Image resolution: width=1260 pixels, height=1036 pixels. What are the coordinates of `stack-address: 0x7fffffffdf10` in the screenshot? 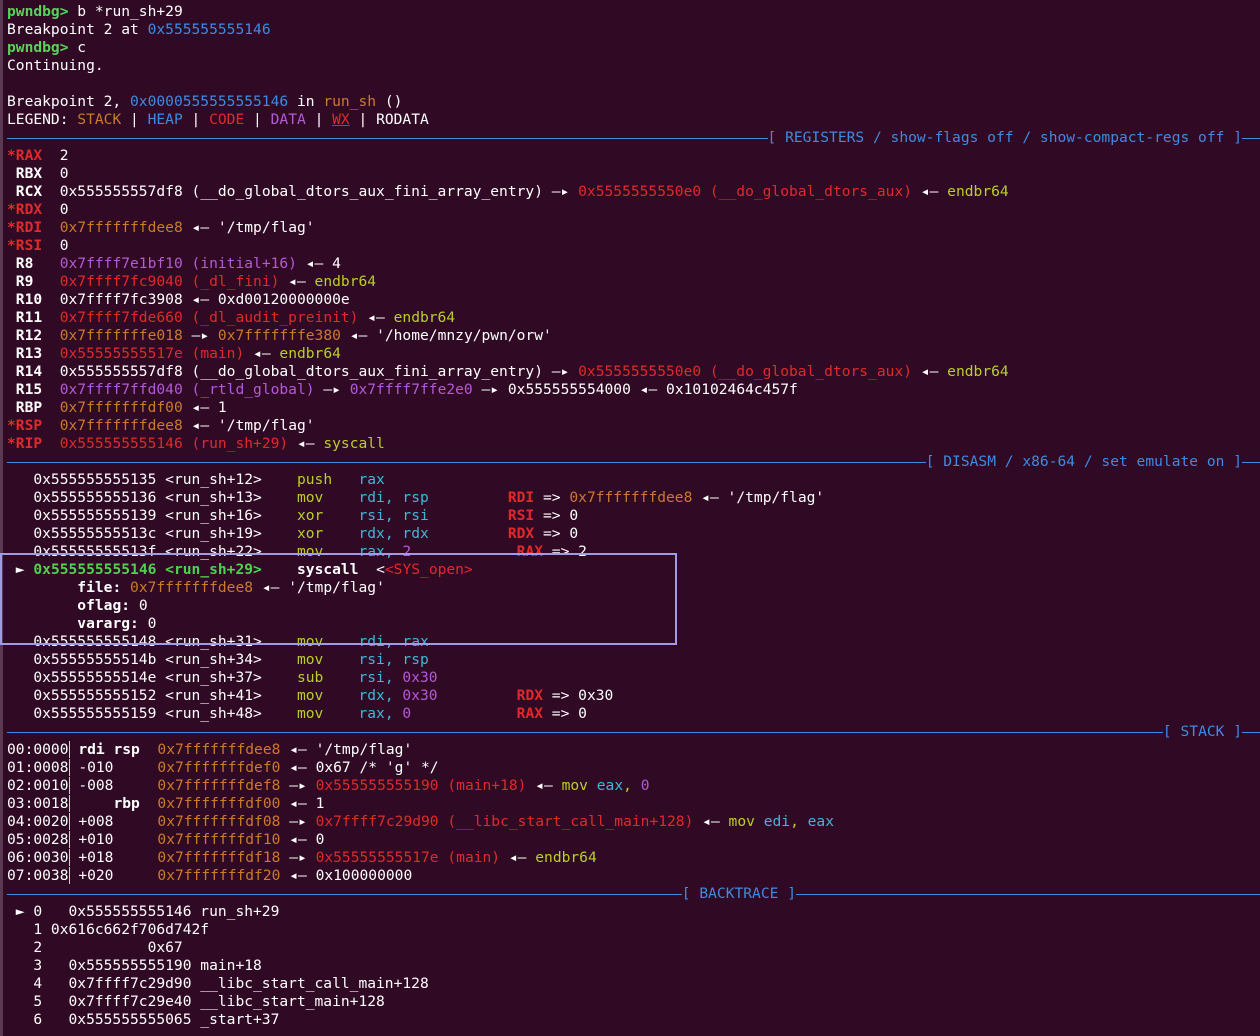 It's located at (219, 839).